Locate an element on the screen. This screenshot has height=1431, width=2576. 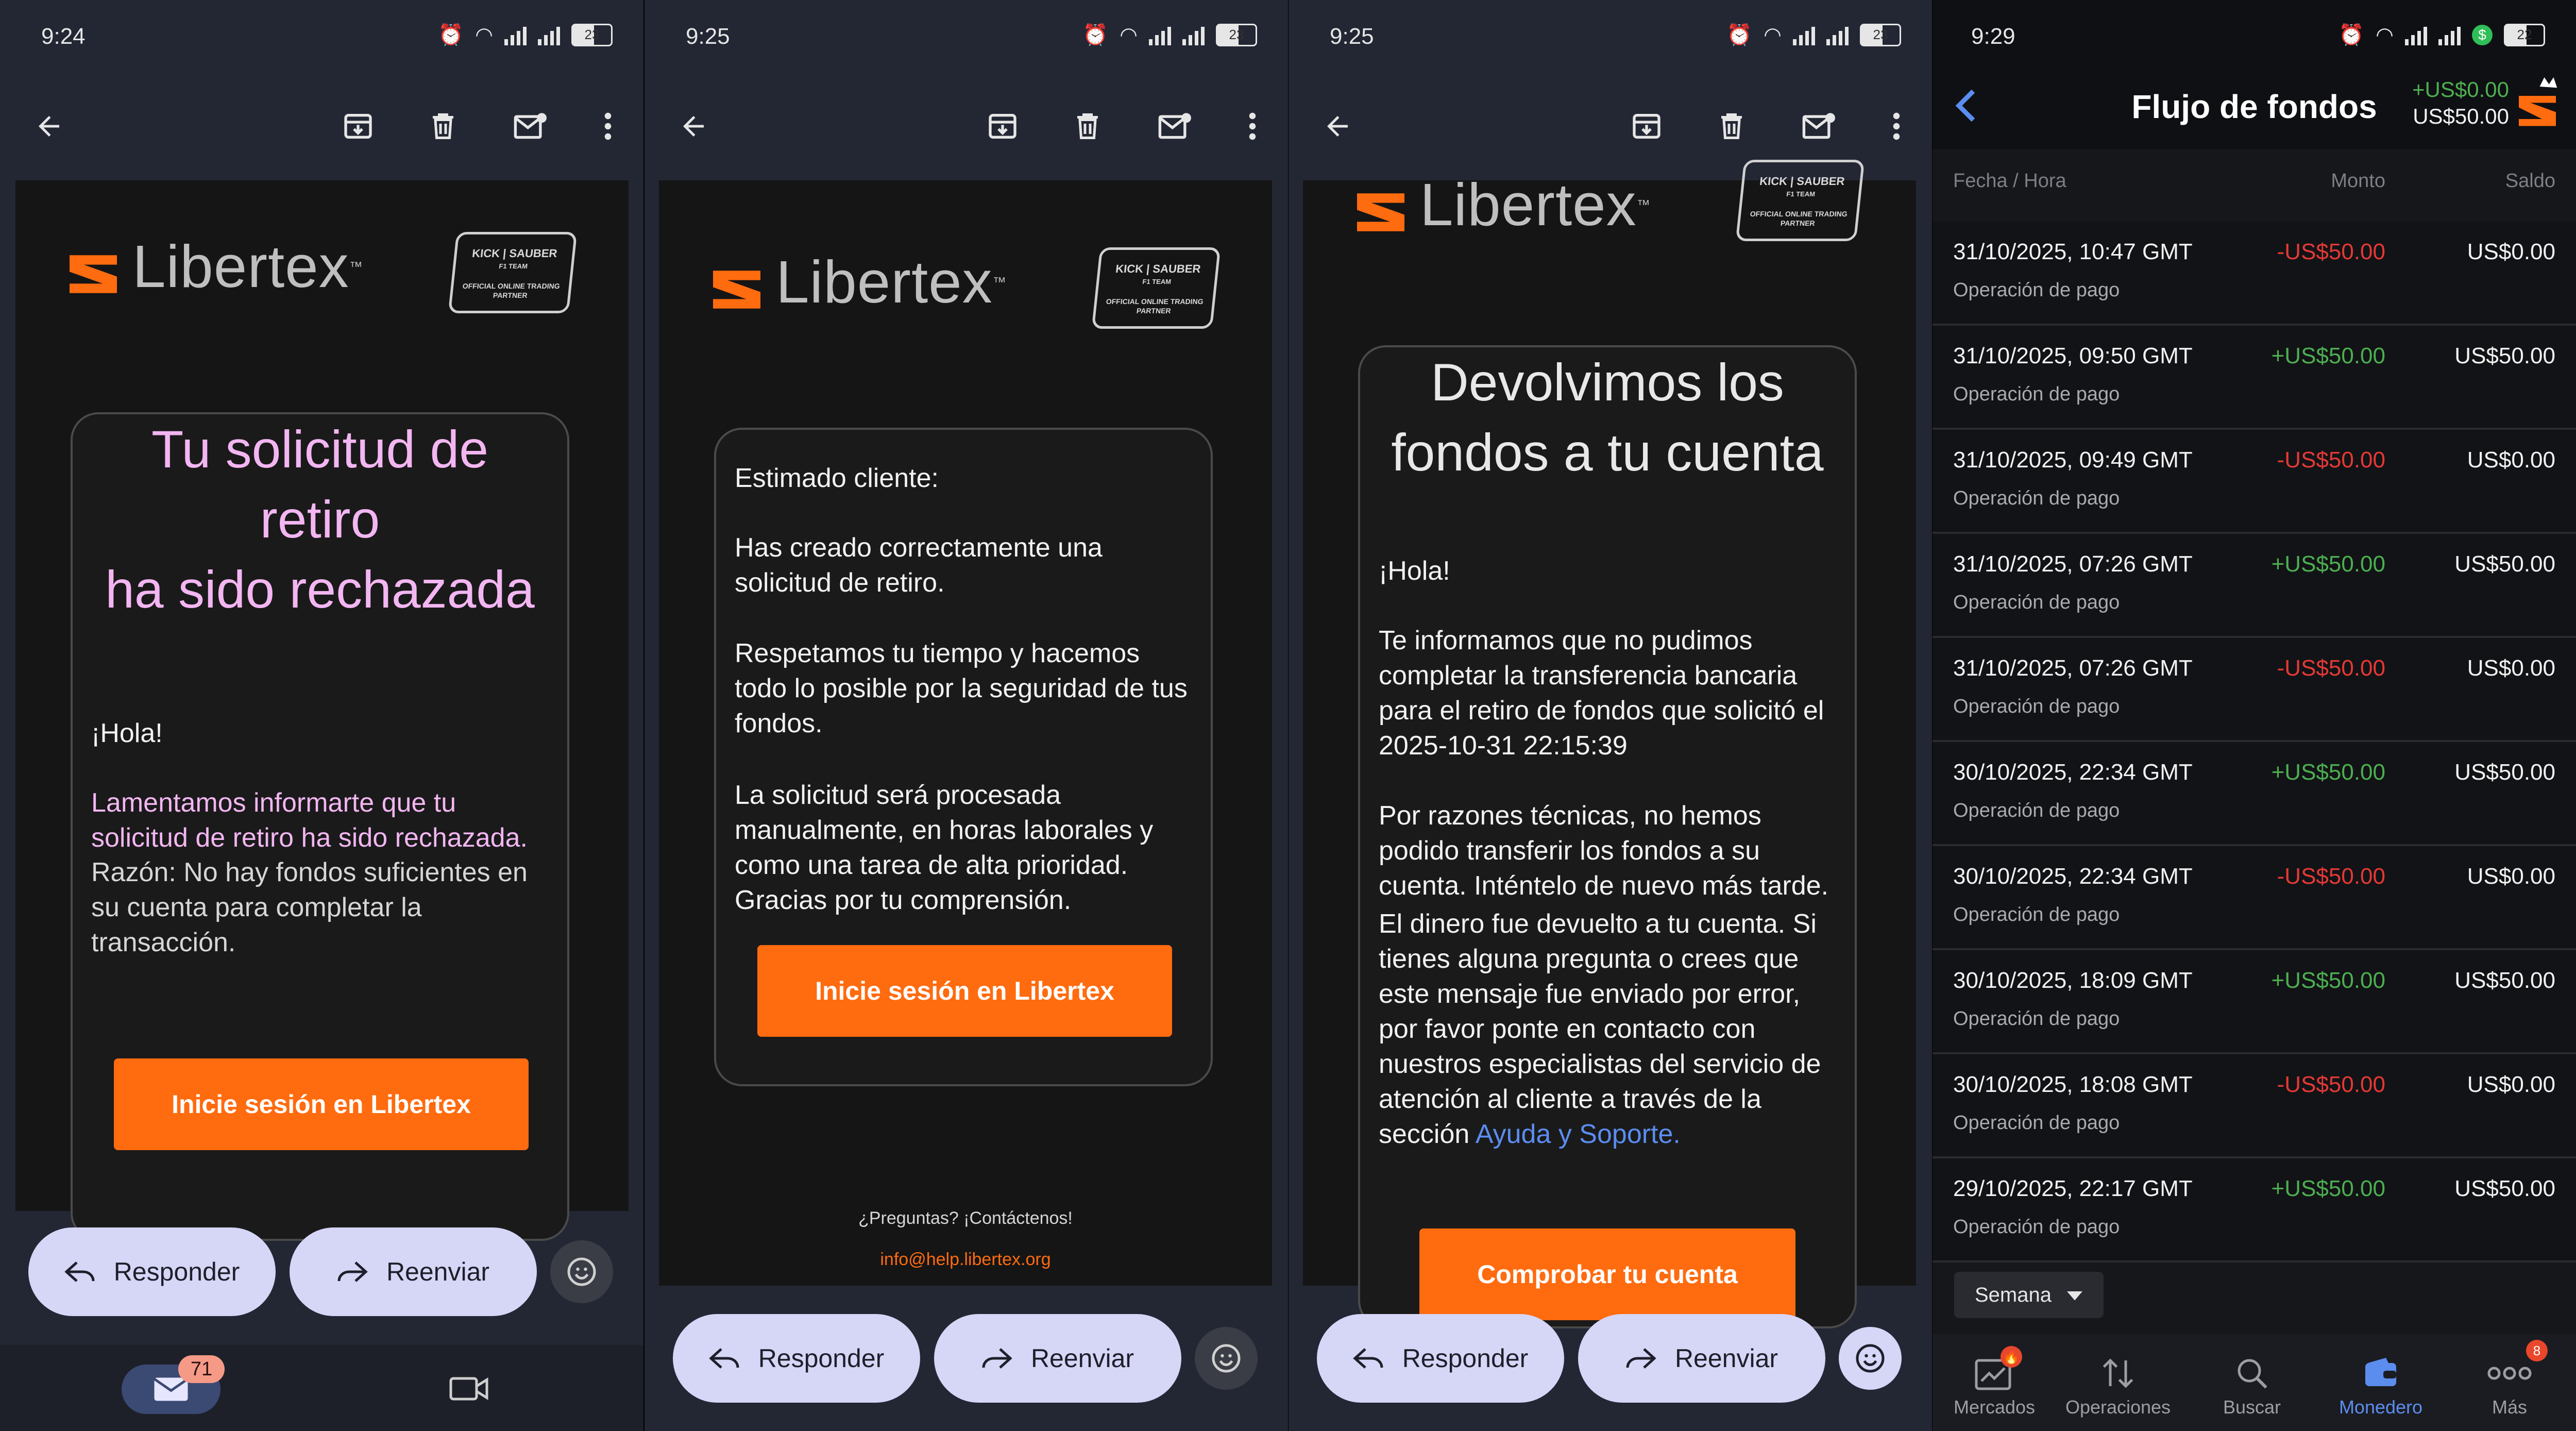
chart-icon is located at coordinates (1994, 1373).